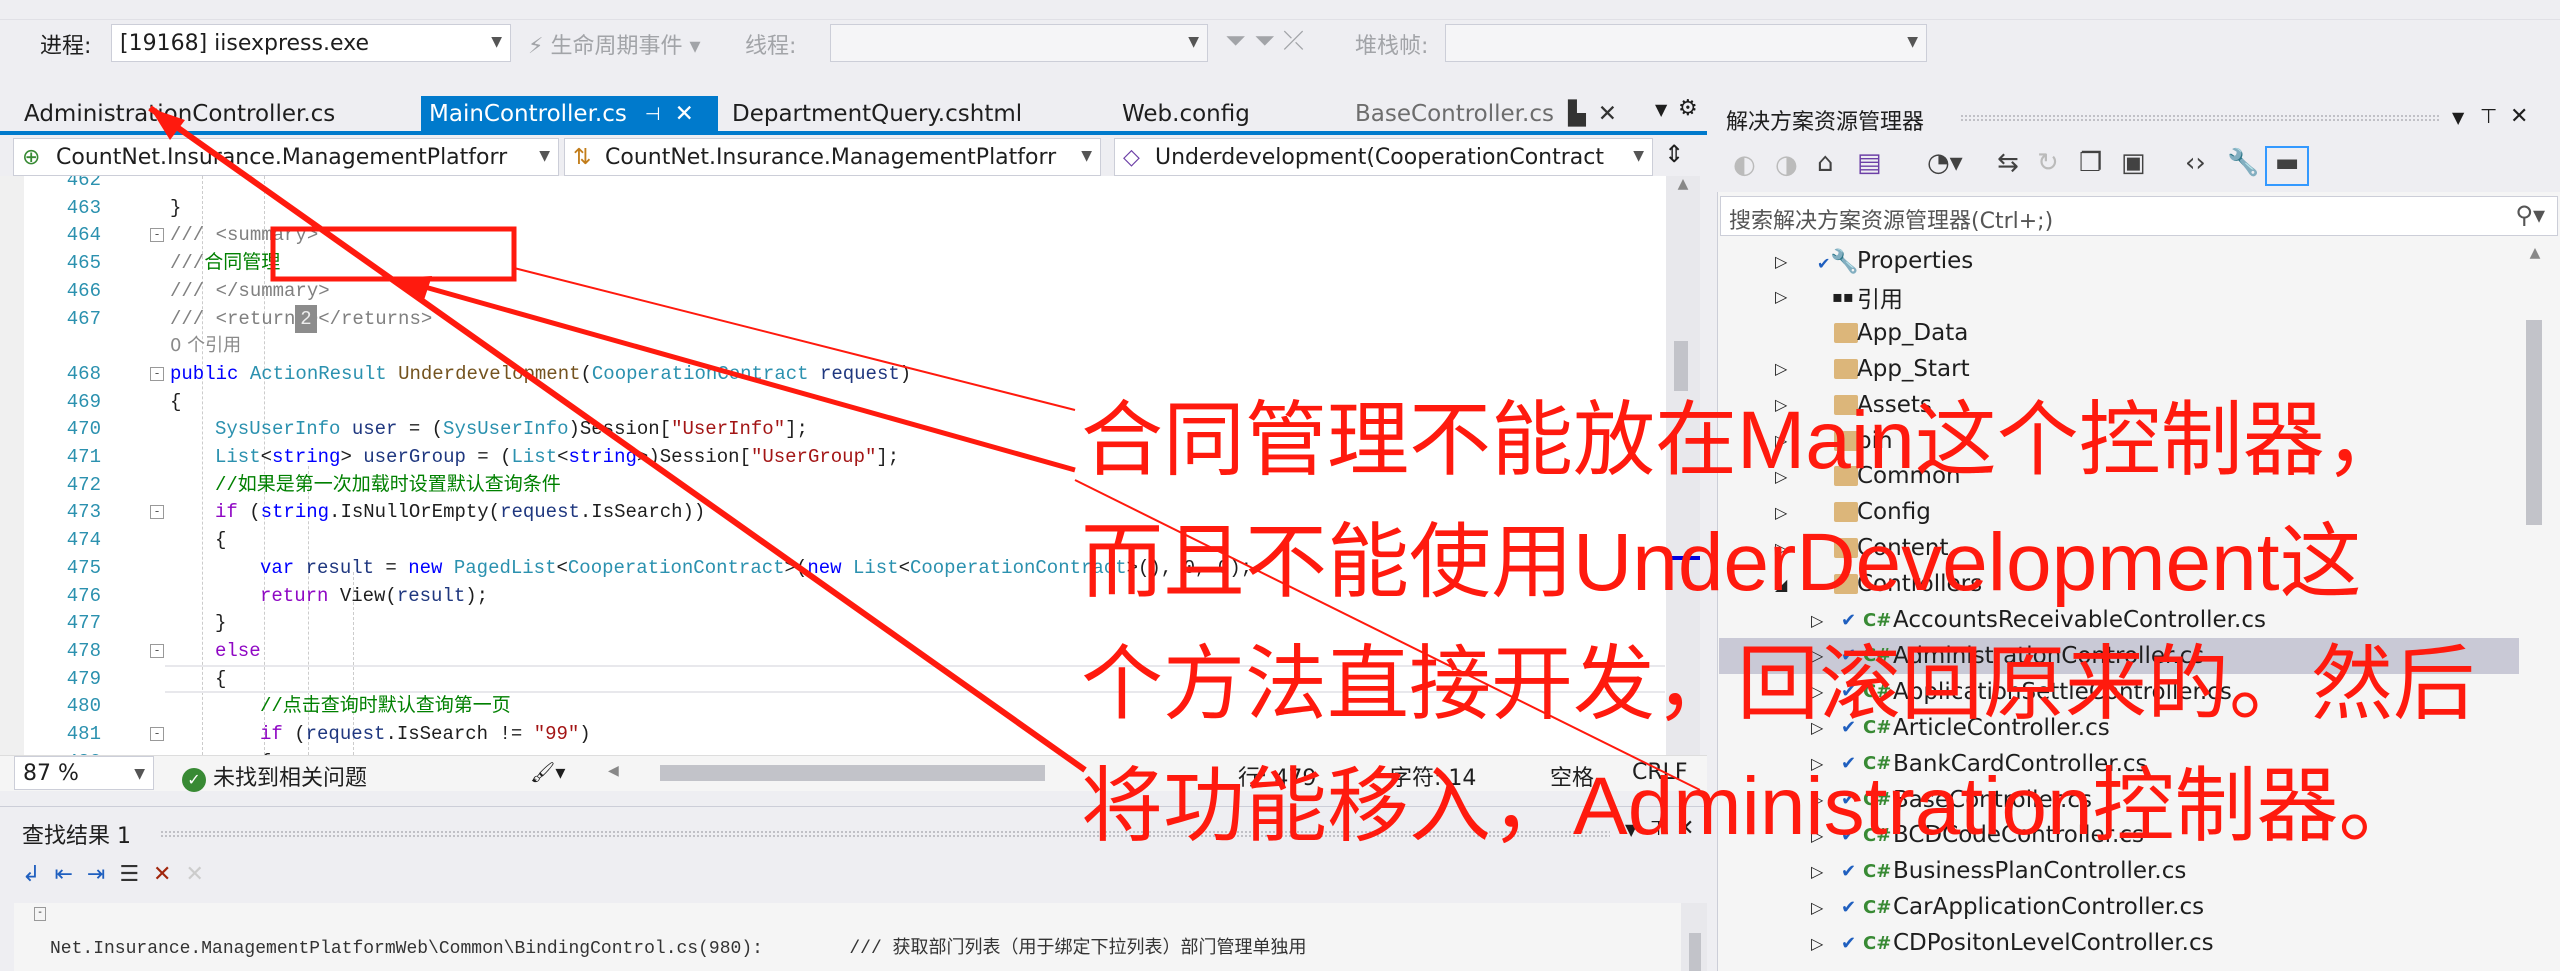 The width and height of the screenshot is (2560, 971). What do you see at coordinates (393, 254) in the screenshot?
I see `annotation-box` at bounding box center [393, 254].